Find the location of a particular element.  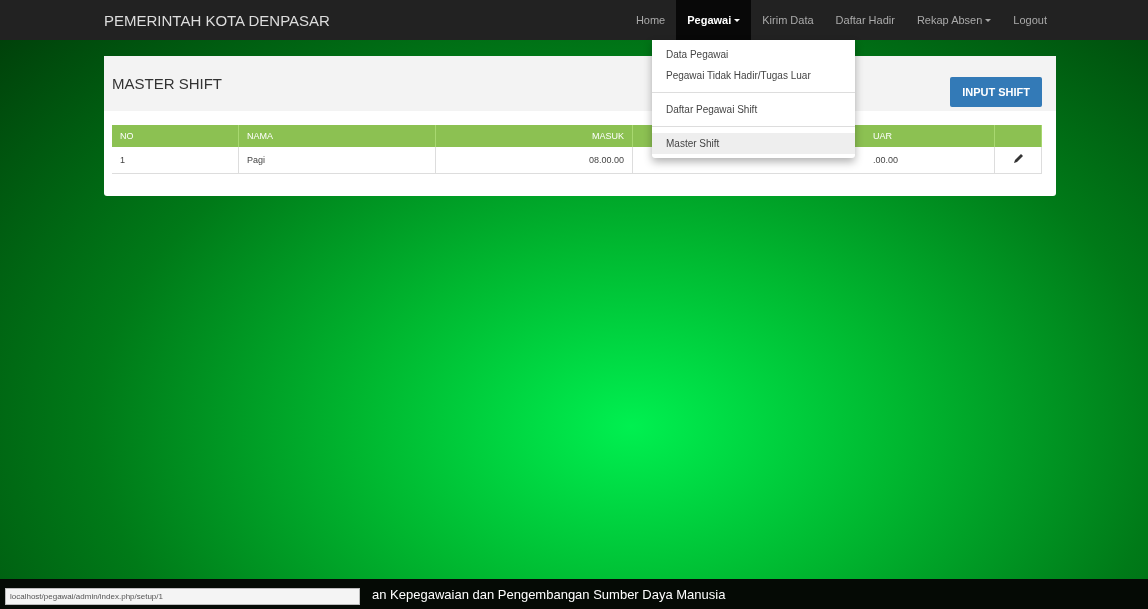

nav-link: Rekap Absen is located at coordinates (954, 20).